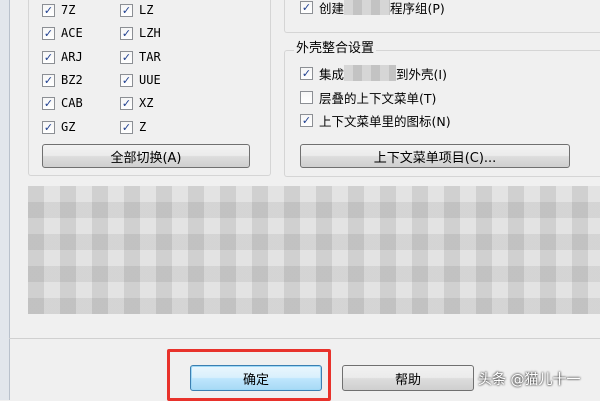 This screenshot has width=600, height=401. What do you see at coordinates (146, 156) in the screenshot?
I see `toggle-all-button: 全部切换(A)` at bounding box center [146, 156].